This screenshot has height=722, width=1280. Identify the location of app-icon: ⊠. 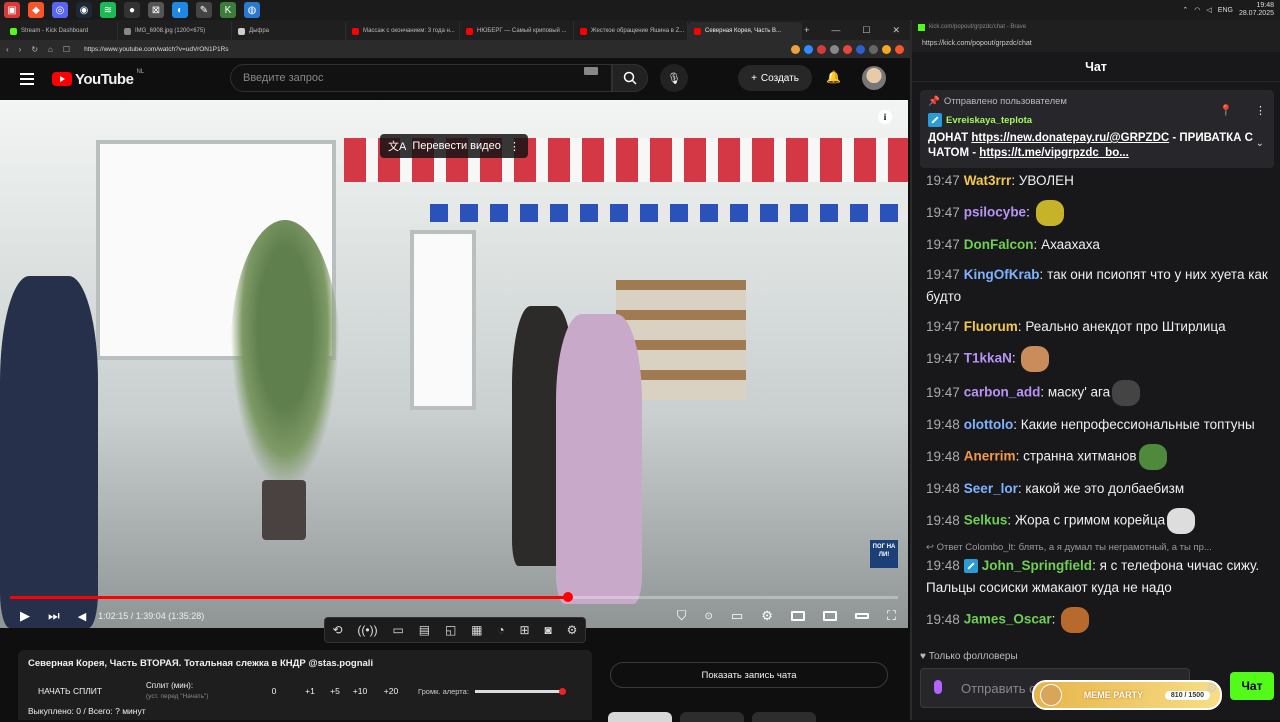
(156, 10).